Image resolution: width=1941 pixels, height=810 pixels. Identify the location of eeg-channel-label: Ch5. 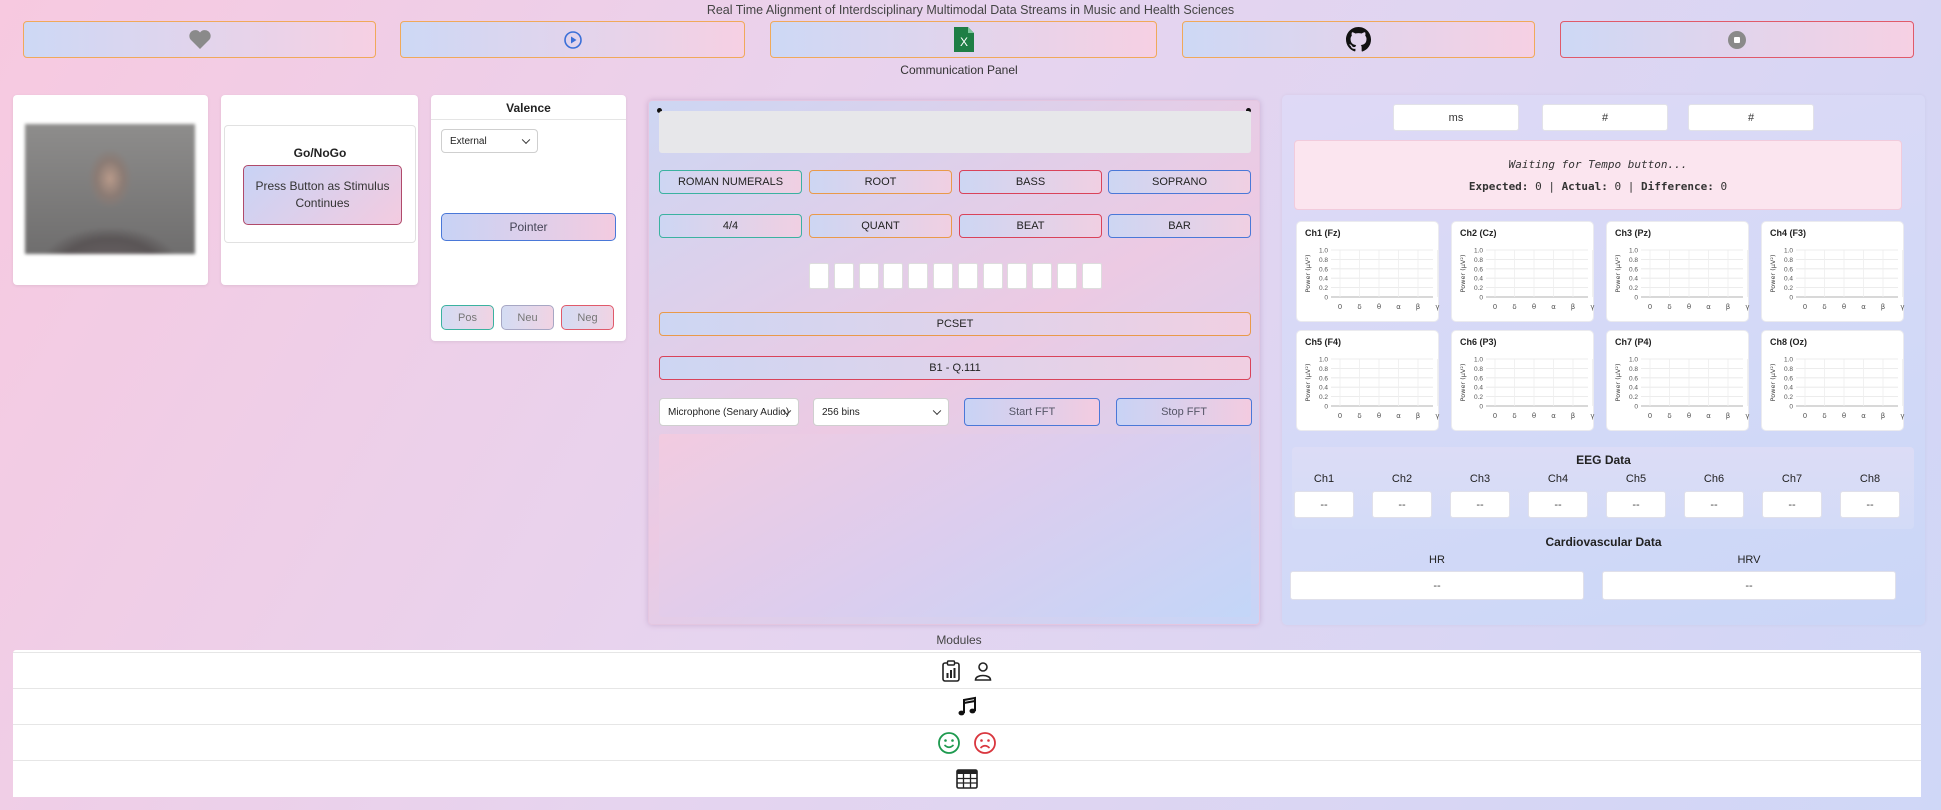
(1636, 479).